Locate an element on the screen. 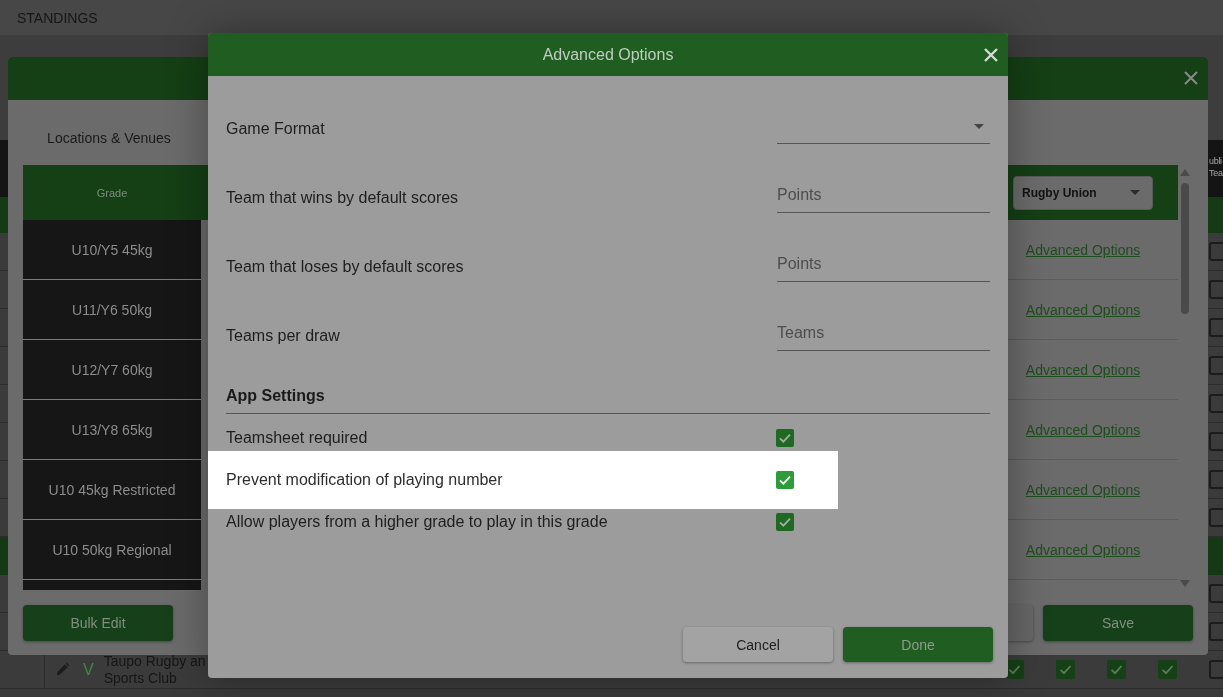 This screenshot has width=1223, height=697. section-heading: App Settings is located at coordinates (608, 391).